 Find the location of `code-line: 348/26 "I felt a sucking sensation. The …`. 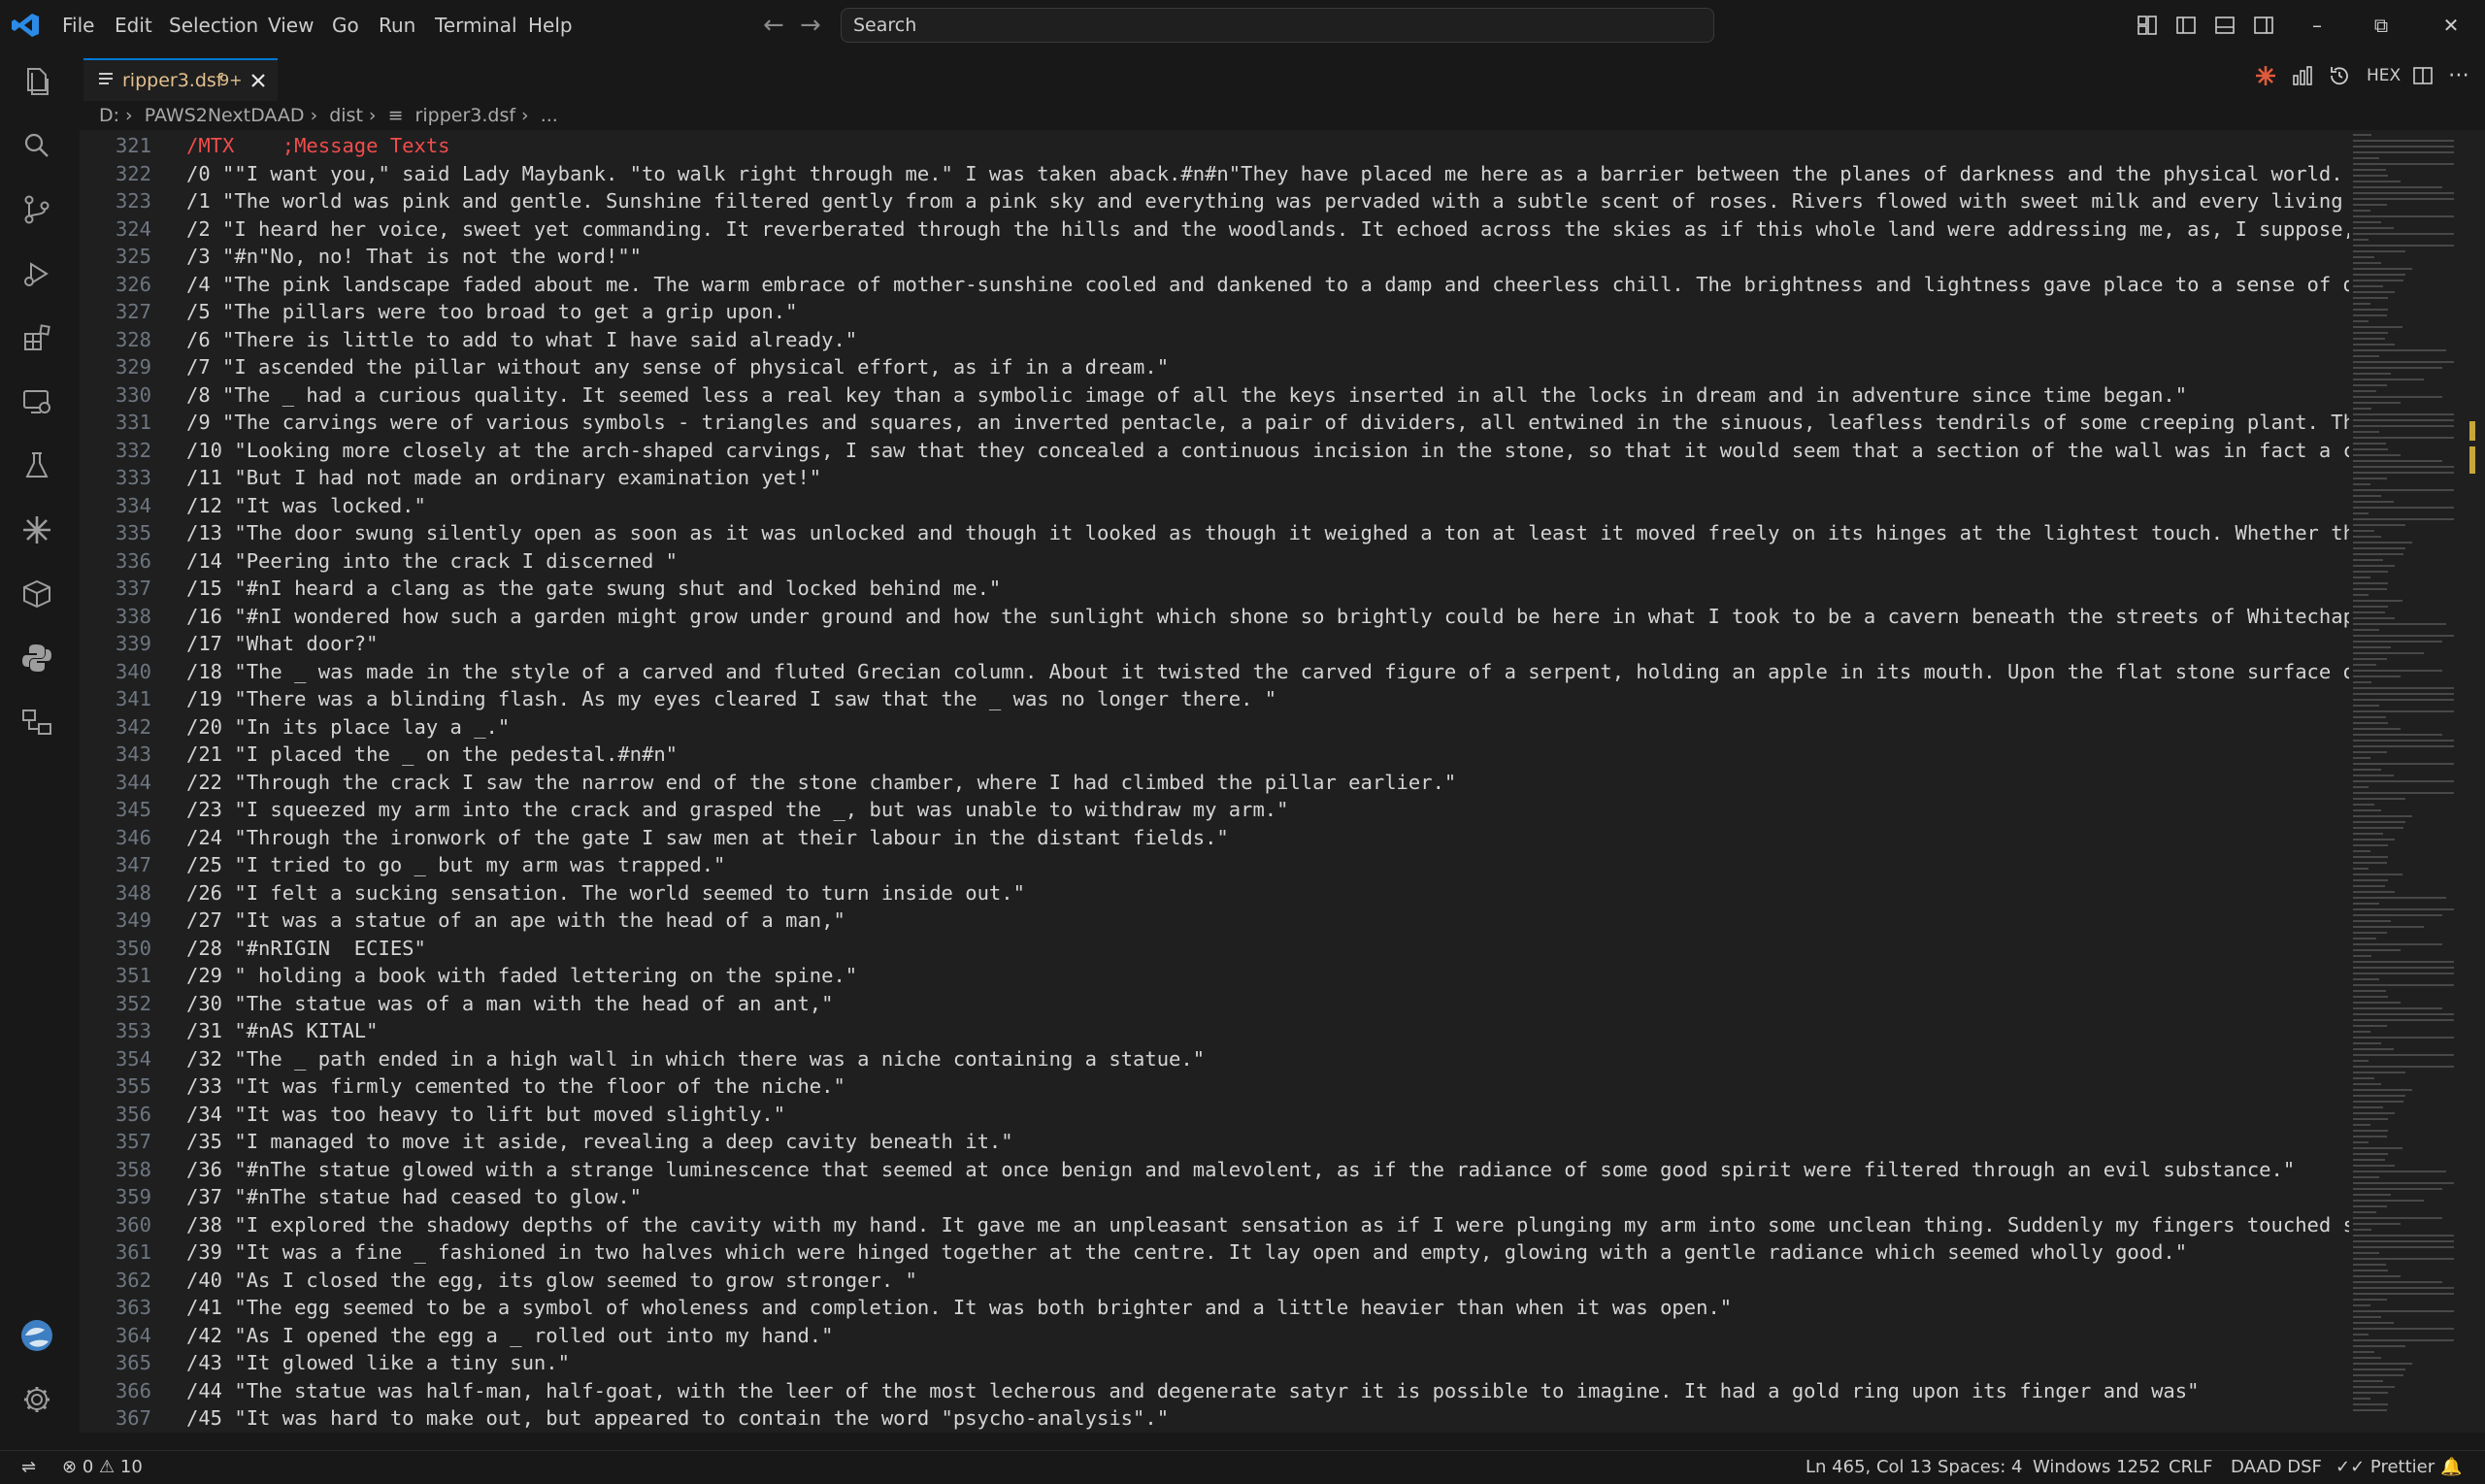

code-line: 348/26 "I felt a sucking sensation. The … is located at coordinates (1214, 893).